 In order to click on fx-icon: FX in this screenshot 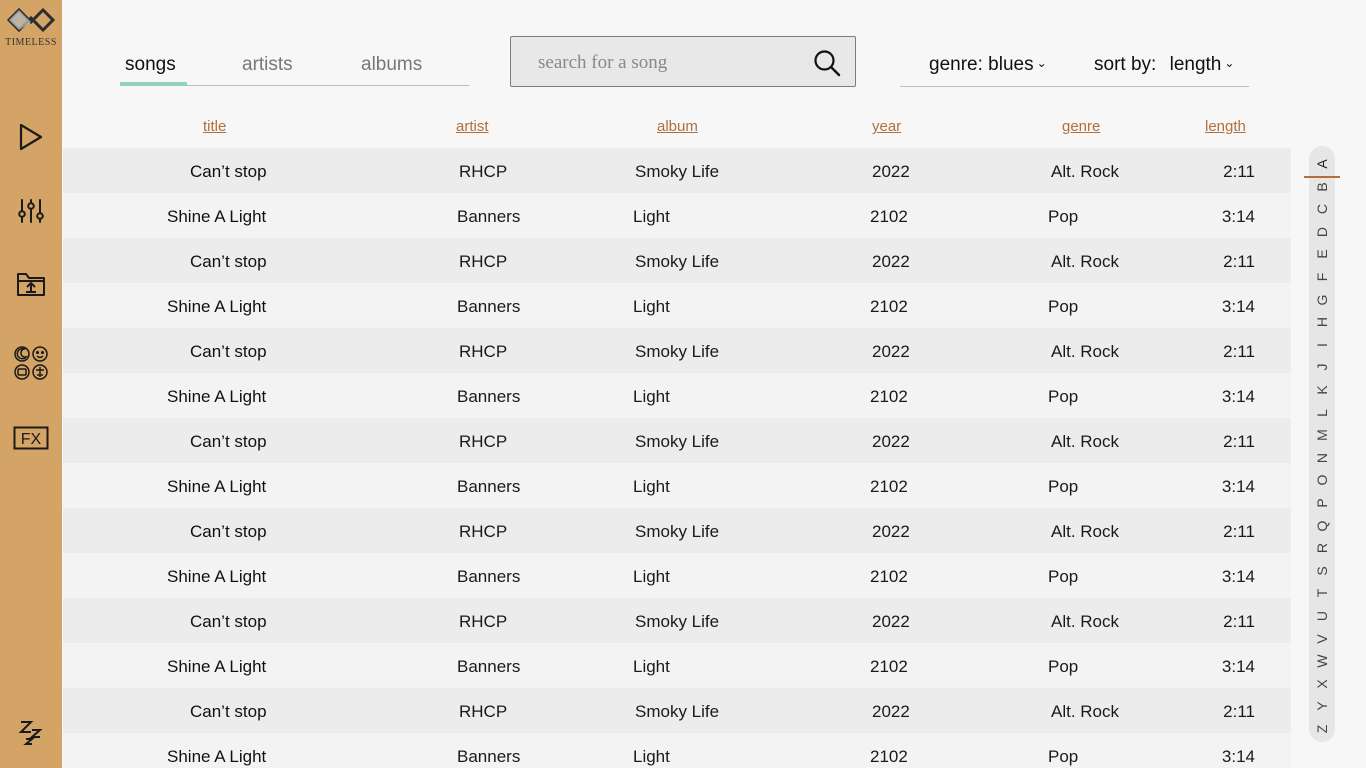, I will do `click(31, 438)`.